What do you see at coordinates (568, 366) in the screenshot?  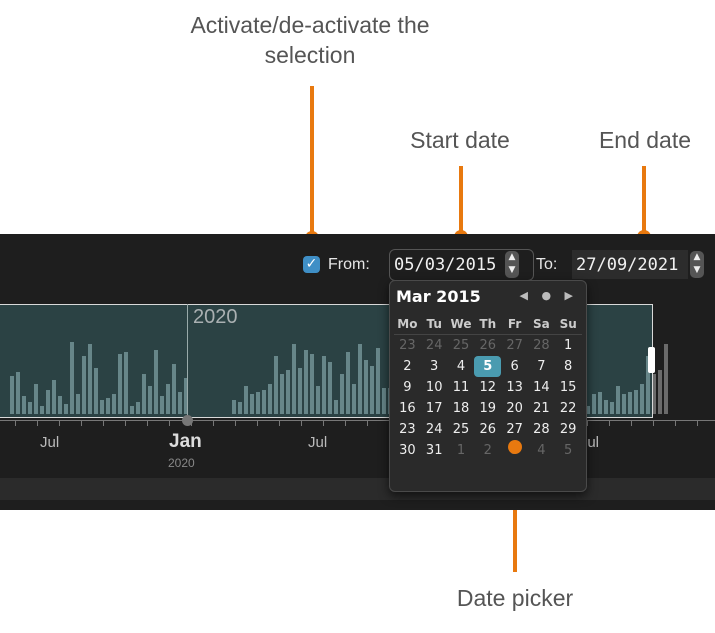 I see `picker-day: 8` at bounding box center [568, 366].